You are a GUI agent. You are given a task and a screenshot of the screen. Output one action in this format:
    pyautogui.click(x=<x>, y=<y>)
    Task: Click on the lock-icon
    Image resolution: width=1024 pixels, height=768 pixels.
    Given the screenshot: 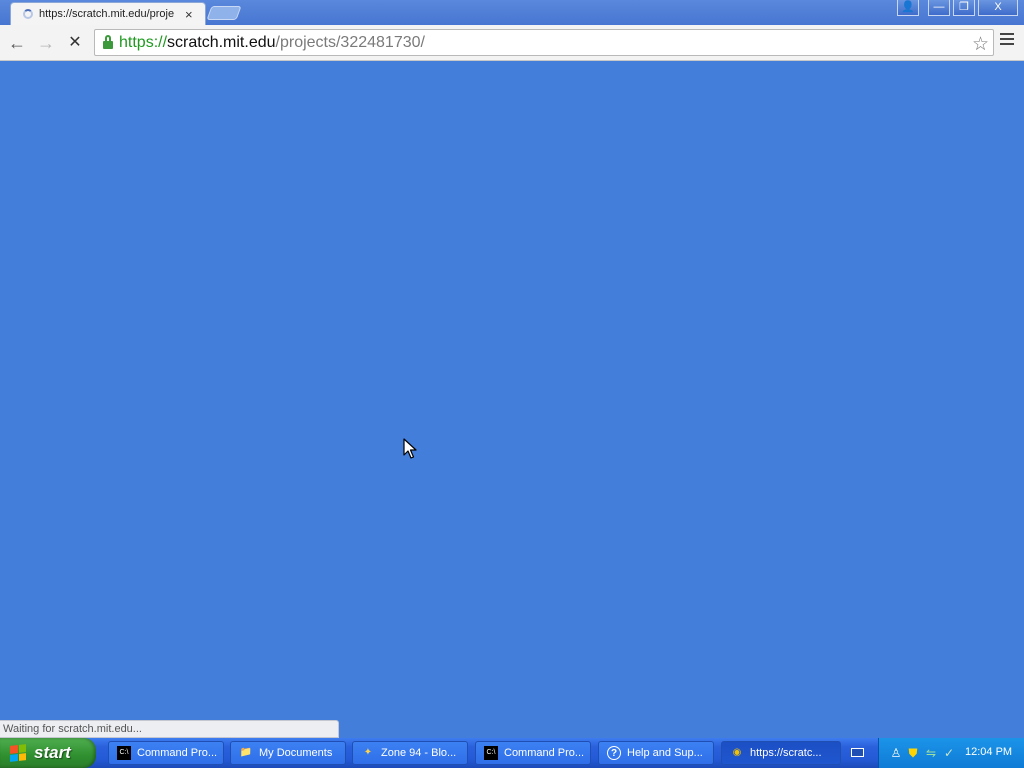 What is the action you would take?
    pyautogui.click(x=108, y=41)
    